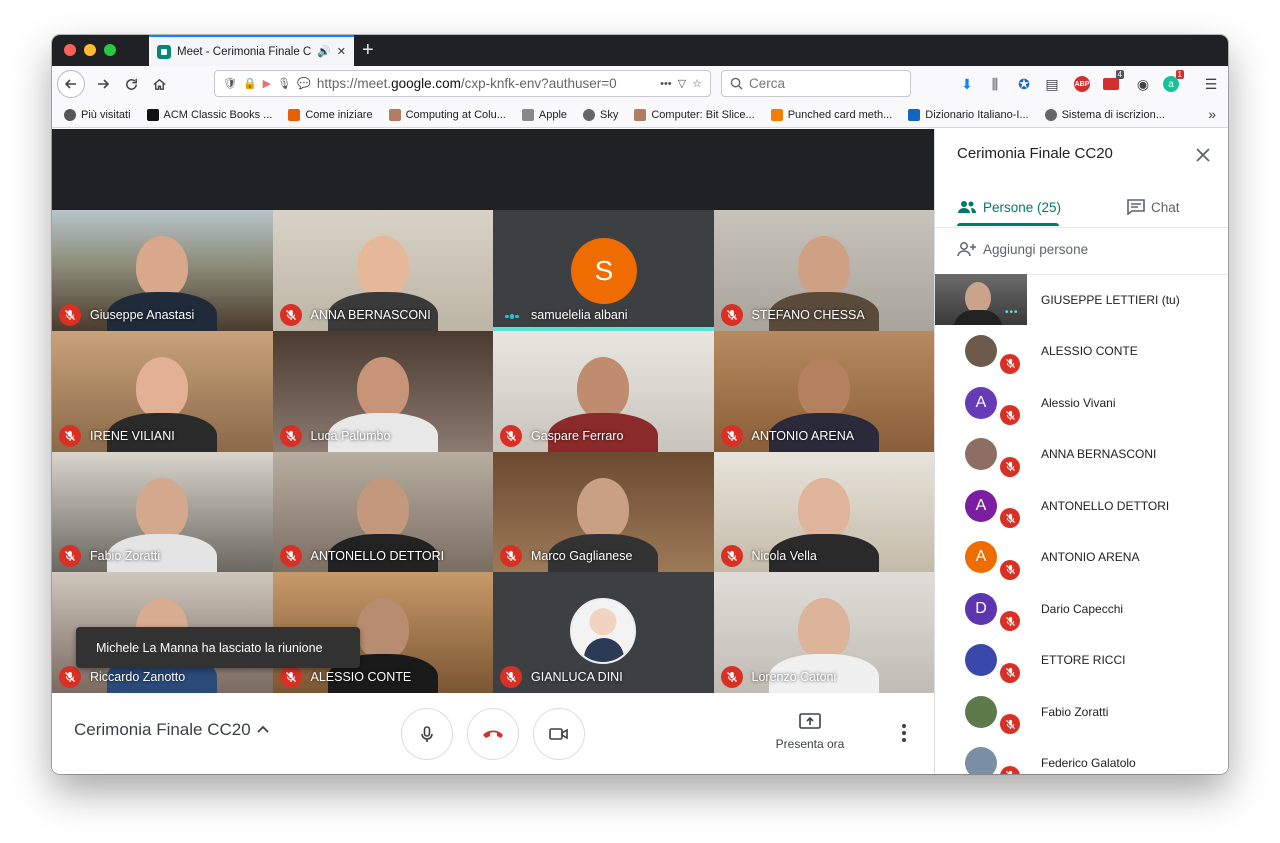 The height and width of the screenshot is (843, 1280). Describe the element at coordinates (640, 50) in the screenshot. I see `tab-bar: Meet - Cerimonia Finale CC20 🔊 ✕ +` at that location.